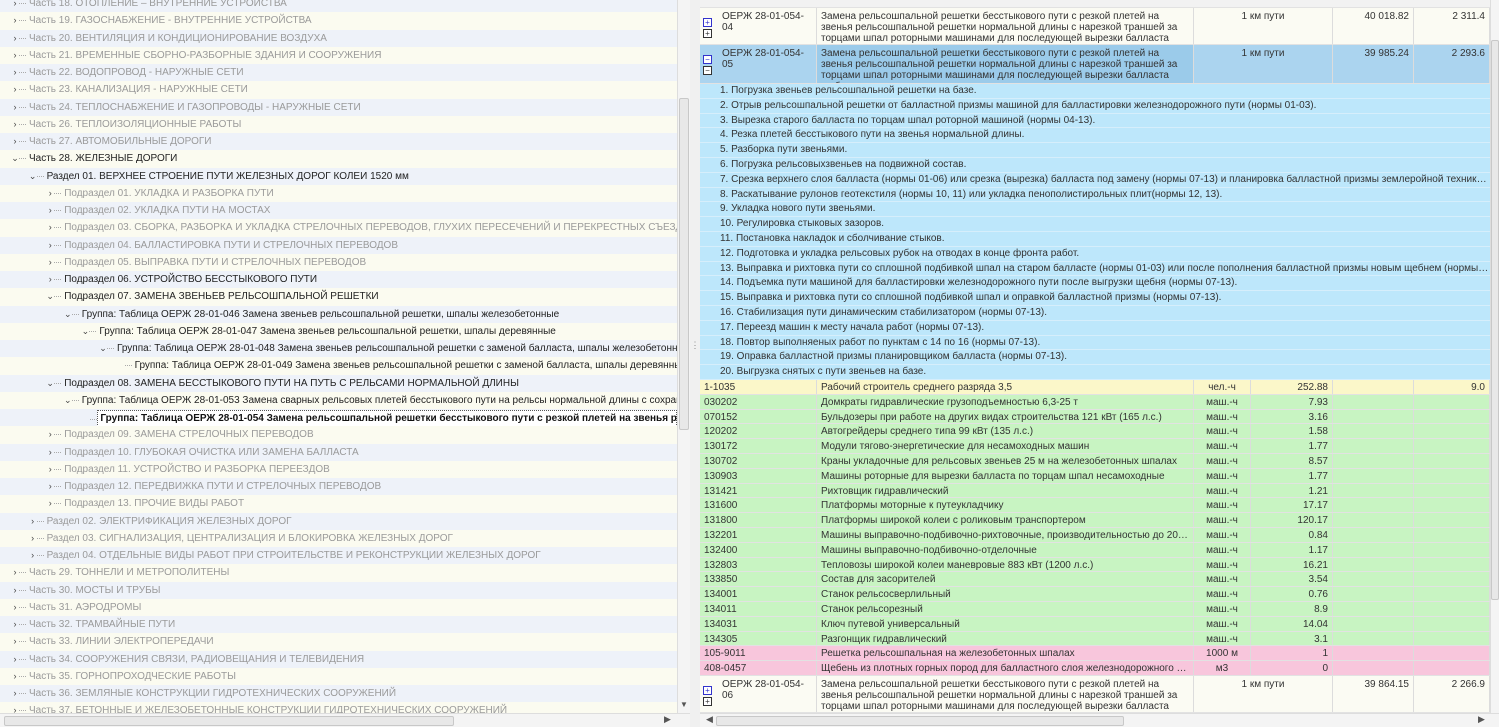  Describe the element at coordinates (1095, 580) in the screenshot. I see `resource-row: 133850 Состав для засорителей маш.-ч 3.54` at that location.